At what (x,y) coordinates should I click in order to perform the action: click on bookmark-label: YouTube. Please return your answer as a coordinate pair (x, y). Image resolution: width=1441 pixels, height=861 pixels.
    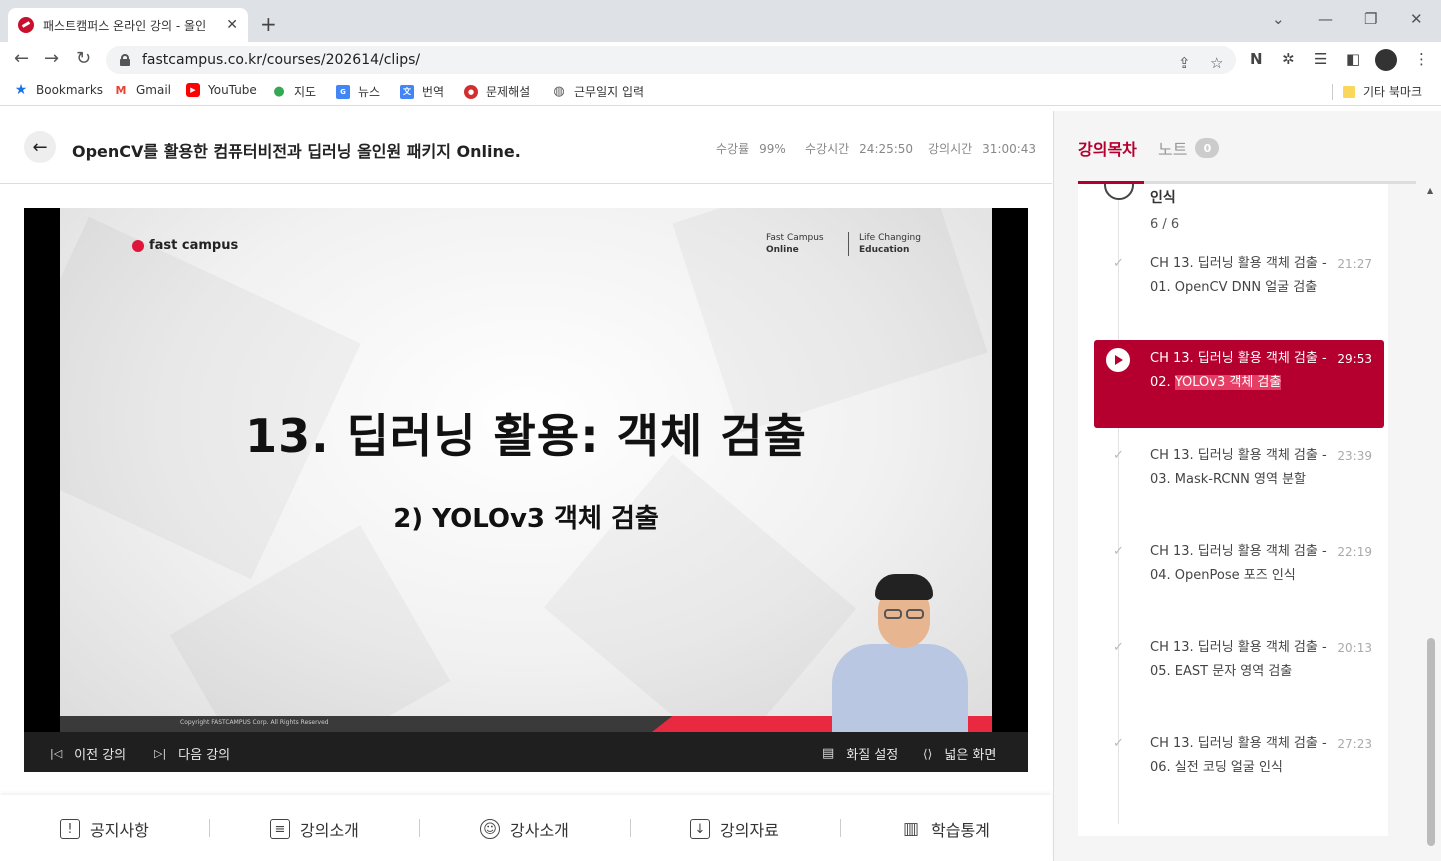
    Looking at the image, I should click on (232, 90).